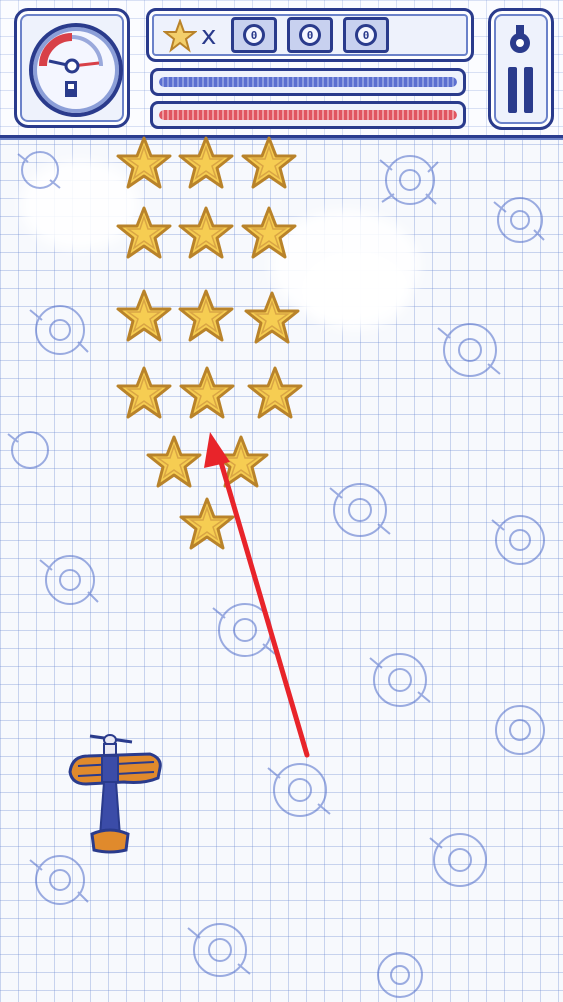  What do you see at coordinates (257, 595) in the screenshot?
I see `annotation-arrow` at bounding box center [257, 595].